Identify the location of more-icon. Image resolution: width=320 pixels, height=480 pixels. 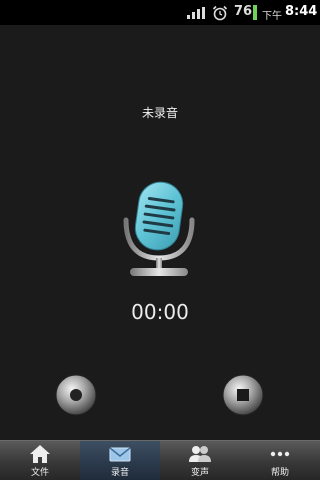
(280, 454).